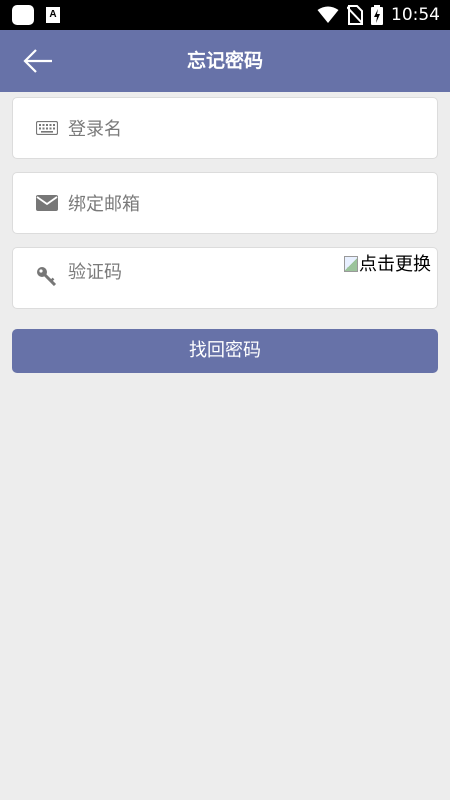  I want to click on status-bar: A 10:54, so click(225, 15).